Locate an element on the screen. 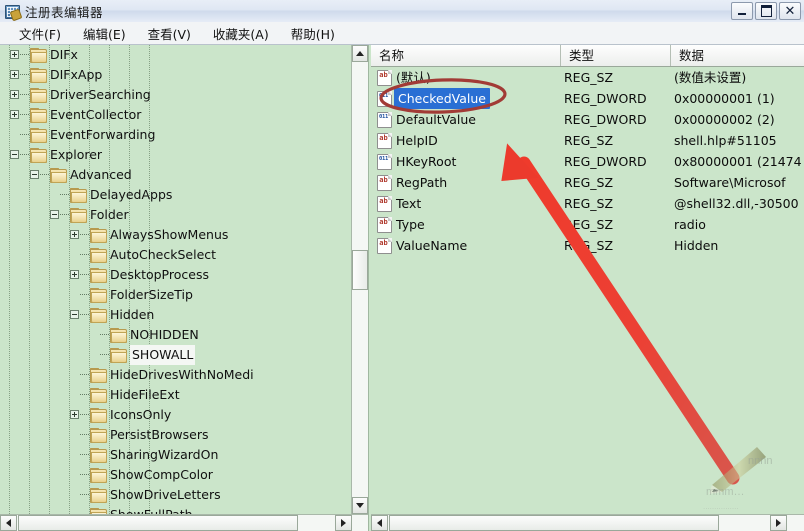  tree-item-sharingwizardon: SharingWizardOn is located at coordinates (176, 455).